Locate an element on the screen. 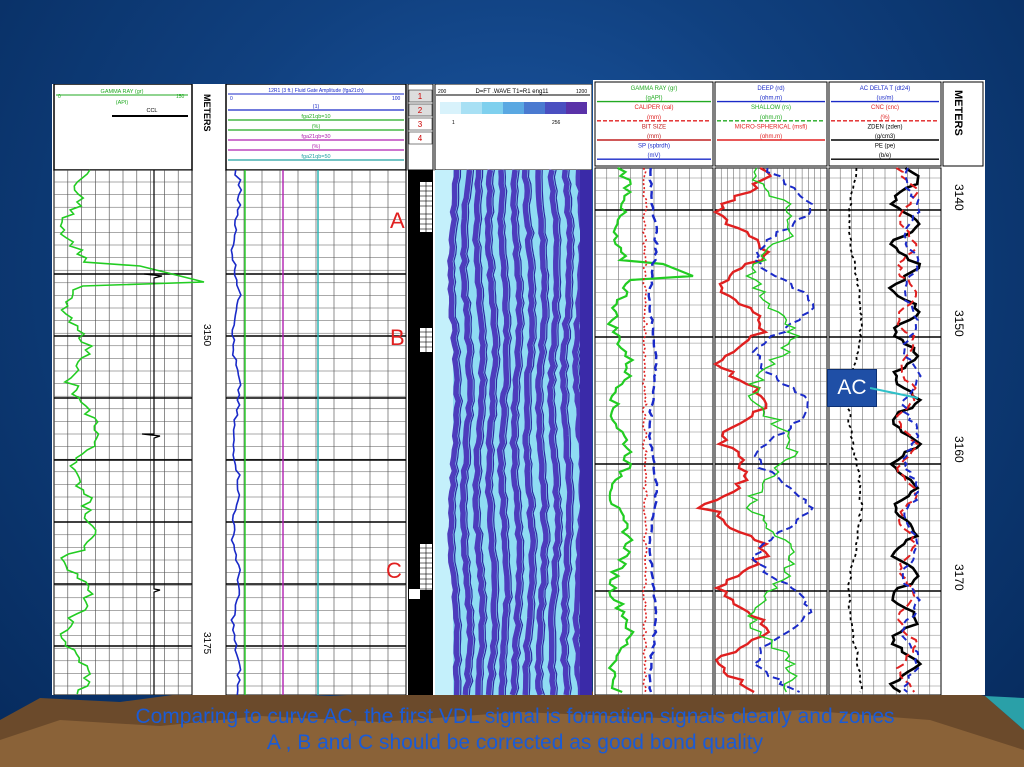 This screenshot has width=1024, height=767. track-header-line: MICRO-SPHERICAL (msfl) is located at coordinates (771, 127).